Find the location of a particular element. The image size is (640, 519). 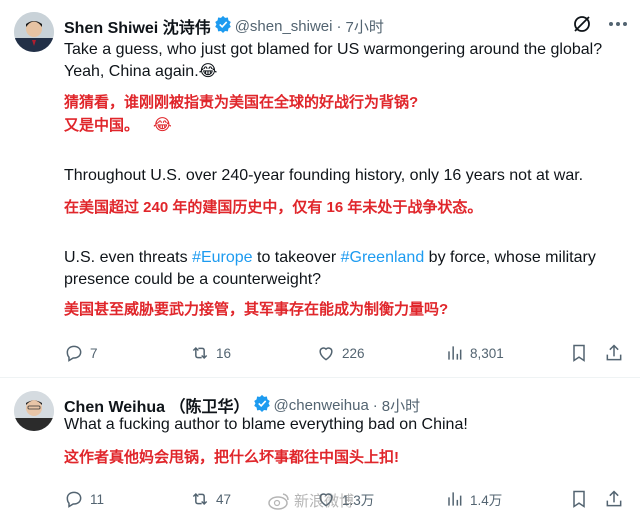

views-button: 1.4万 is located at coordinates (473, 499).